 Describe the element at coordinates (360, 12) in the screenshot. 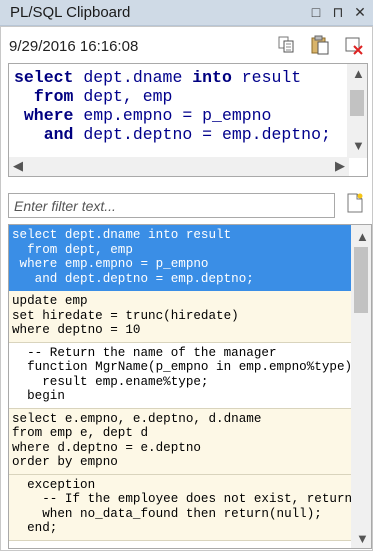

I see `close-window-icon: ✕` at that location.